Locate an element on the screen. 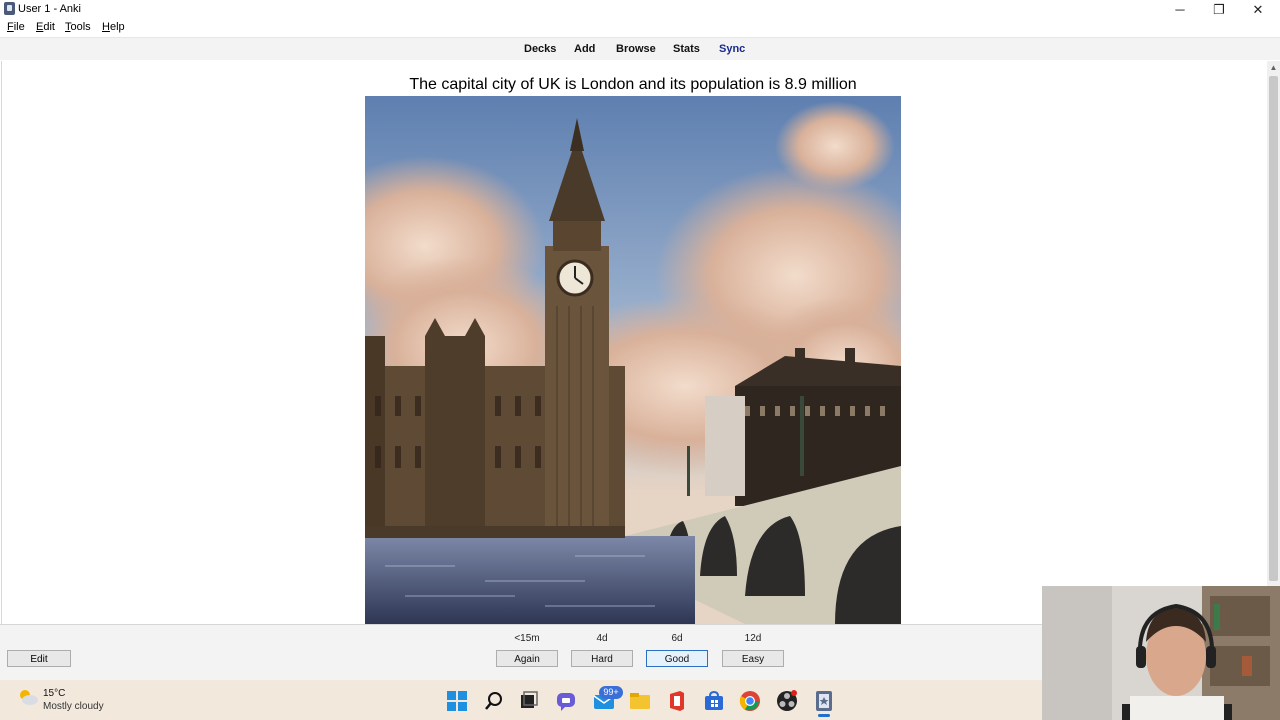 This screenshot has height=720, width=1280. menu-help: Help is located at coordinates (113, 27).